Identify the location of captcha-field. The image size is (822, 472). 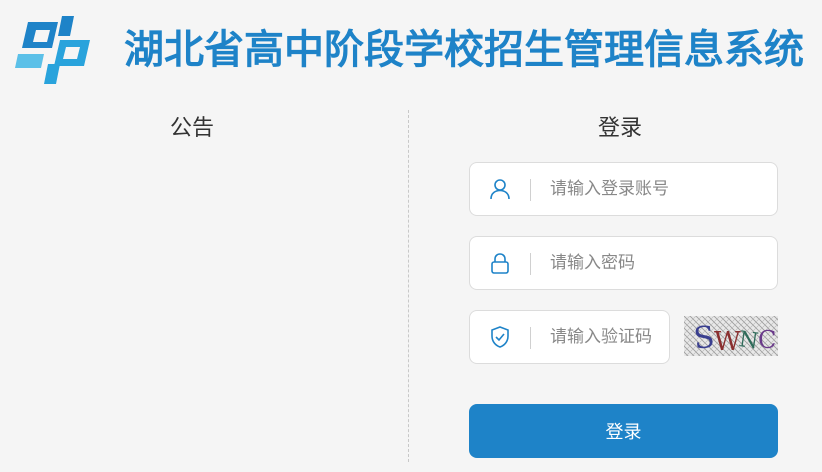
(569, 337).